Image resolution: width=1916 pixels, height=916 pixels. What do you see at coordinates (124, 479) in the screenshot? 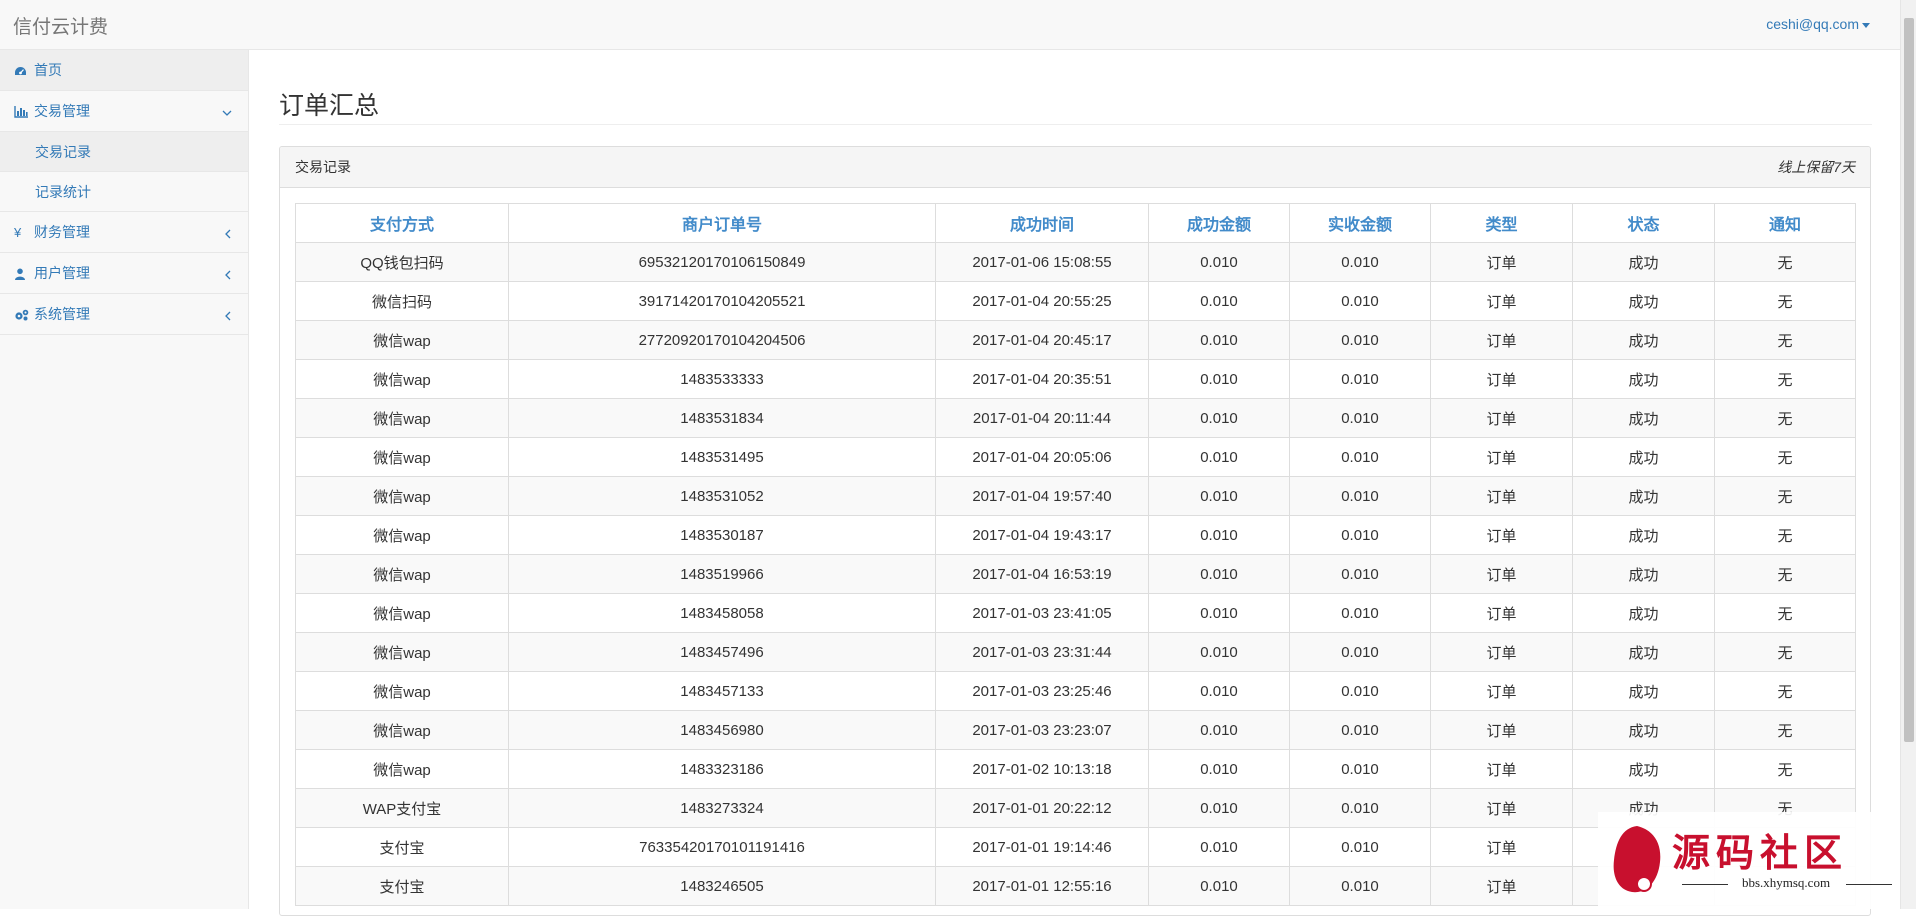
I see `sidebar: 首页 交易管理 交易记录 记录统计 ¥ 财务管理 用户管理 系统管理` at bounding box center [124, 479].